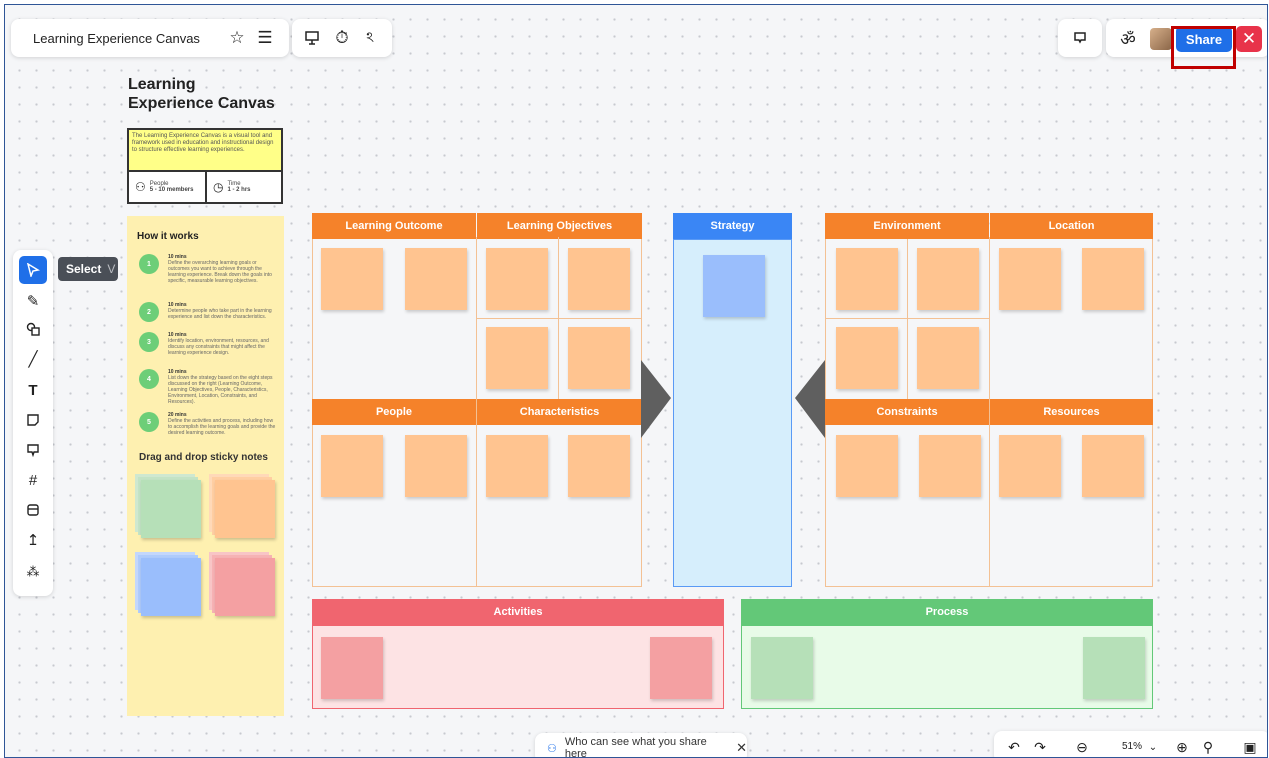 The width and height of the screenshot is (1269, 758). What do you see at coordinates (1153, 747) in the screenshot?
I see `chevron-down-icon: ⌄` at bounding box center [1153, 747].